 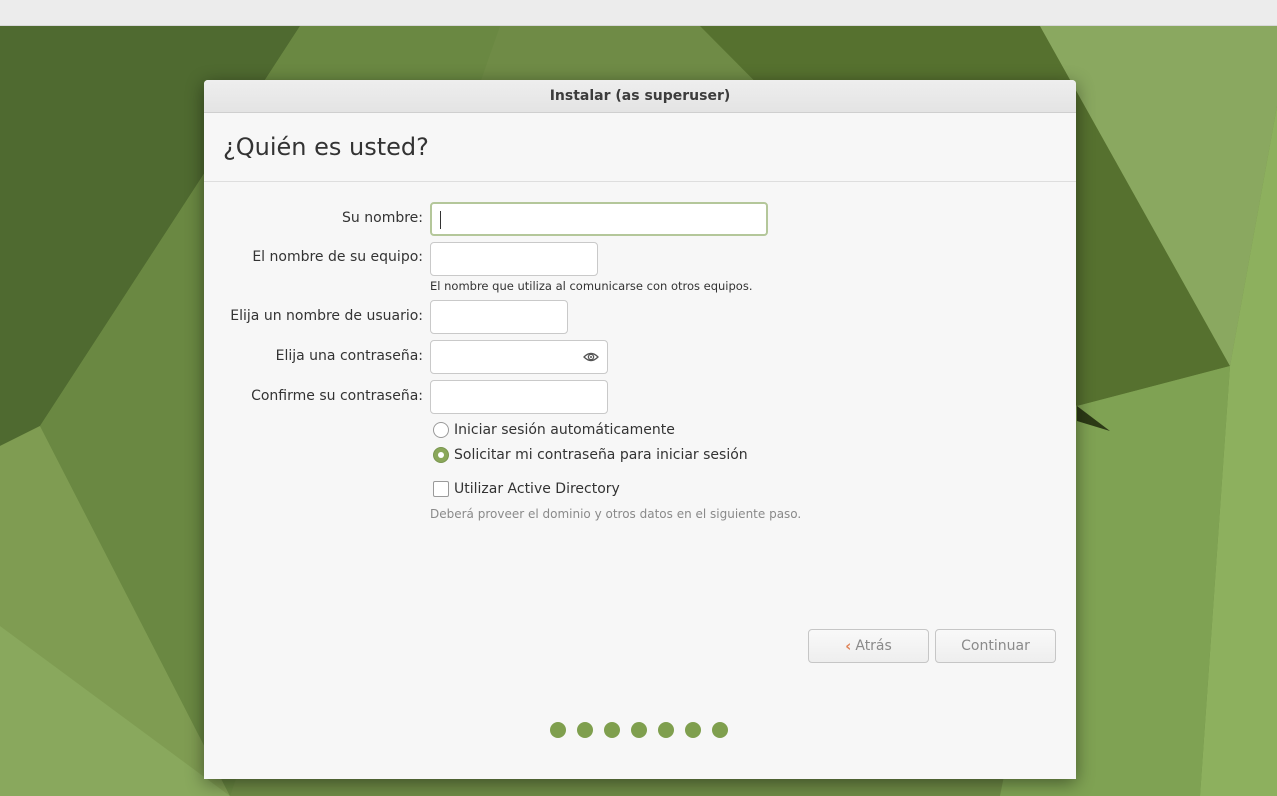 I want to click on name-input, so click(x=599, y=219).